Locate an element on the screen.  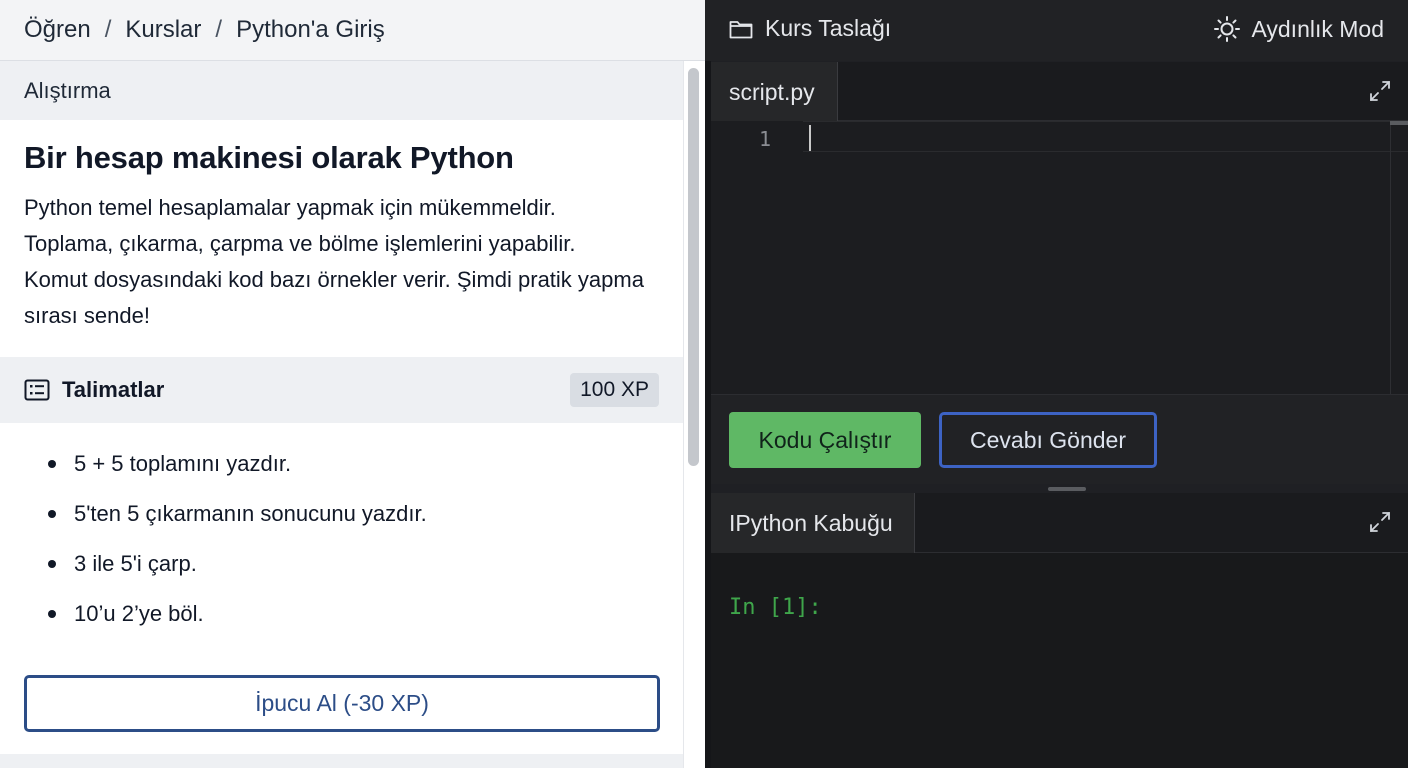
workspace-topbar: Kurs Taslağı Aydınlık Mod is located at coordinates (1056, 30).